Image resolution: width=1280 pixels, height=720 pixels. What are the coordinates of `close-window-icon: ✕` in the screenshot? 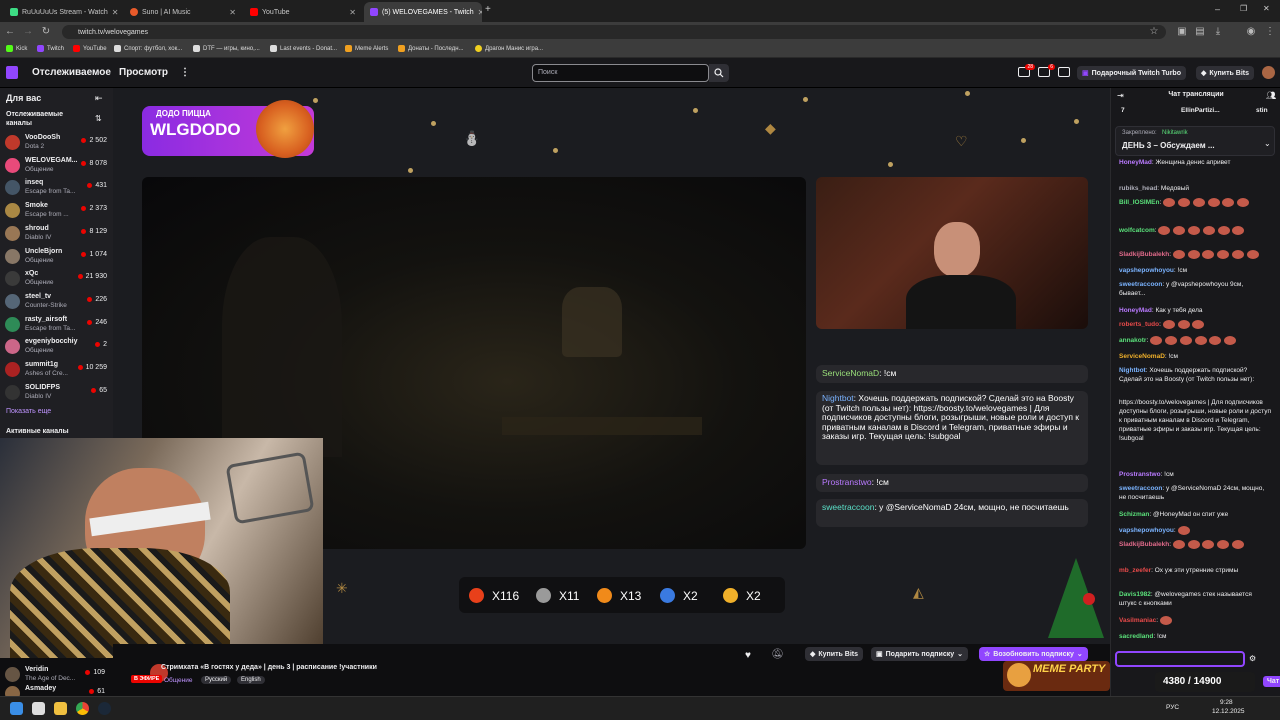 It's located at (1266, 8).